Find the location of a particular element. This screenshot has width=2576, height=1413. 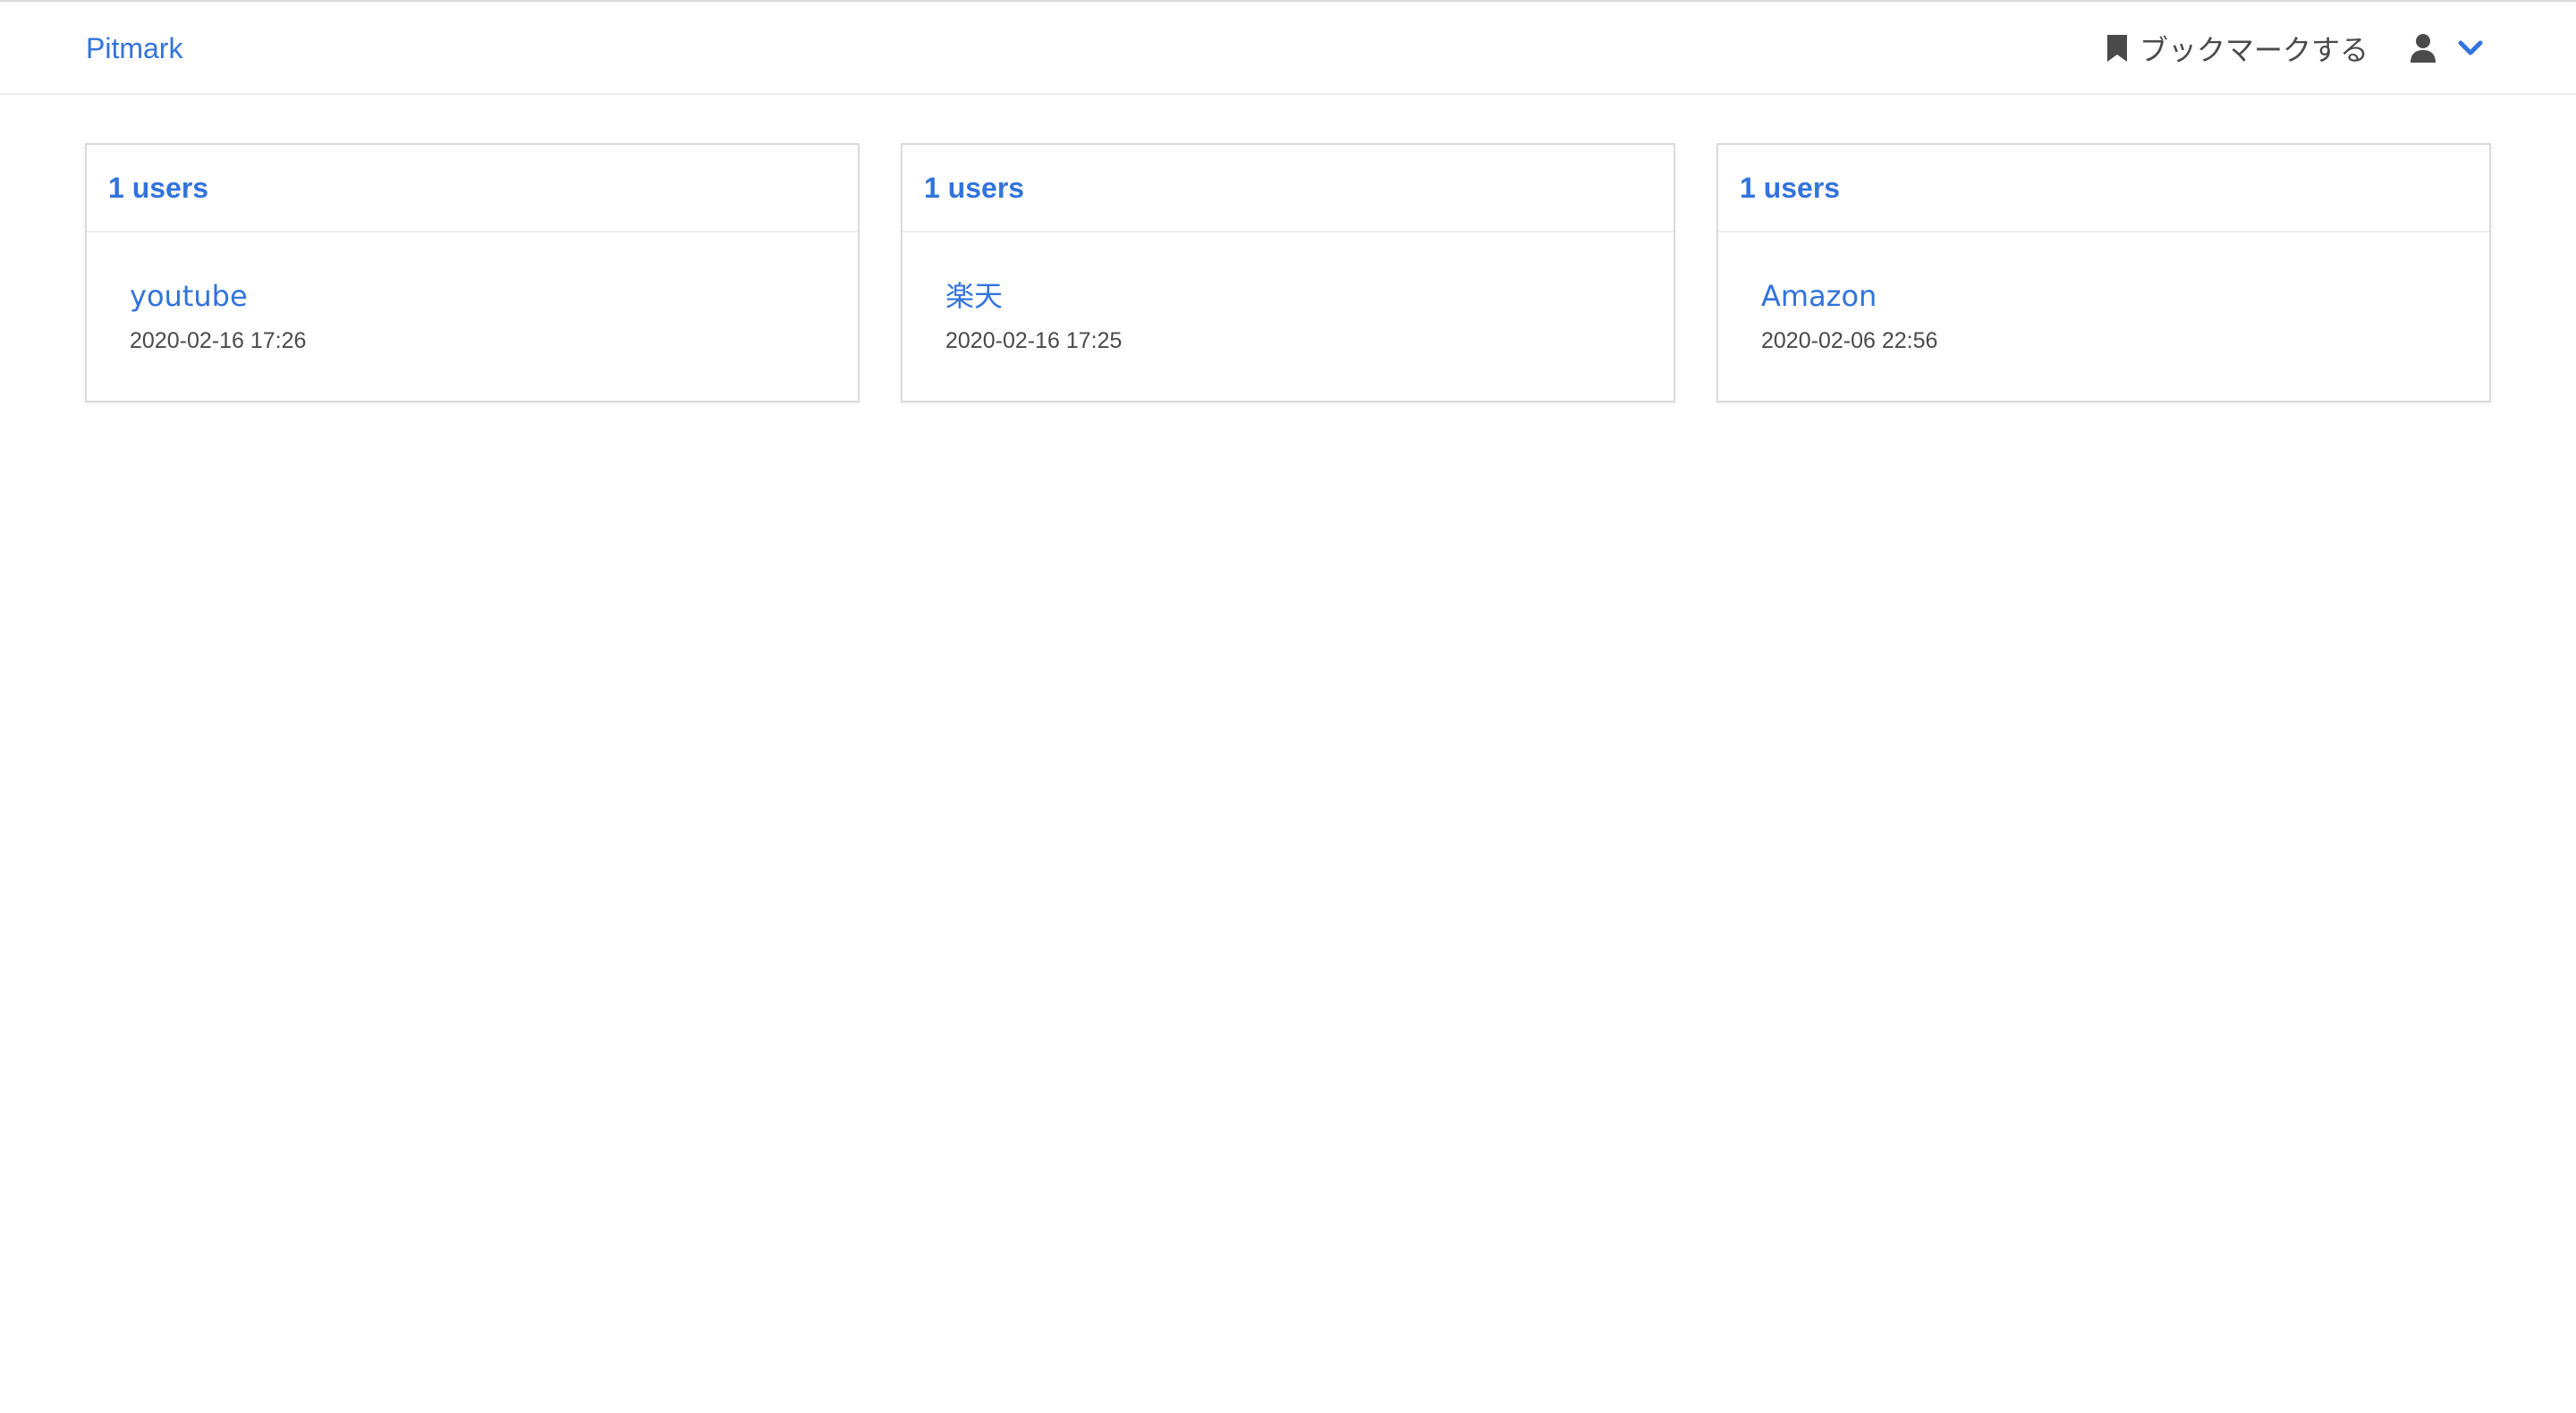

site-link: youtube is located at coordinates (494, 296).